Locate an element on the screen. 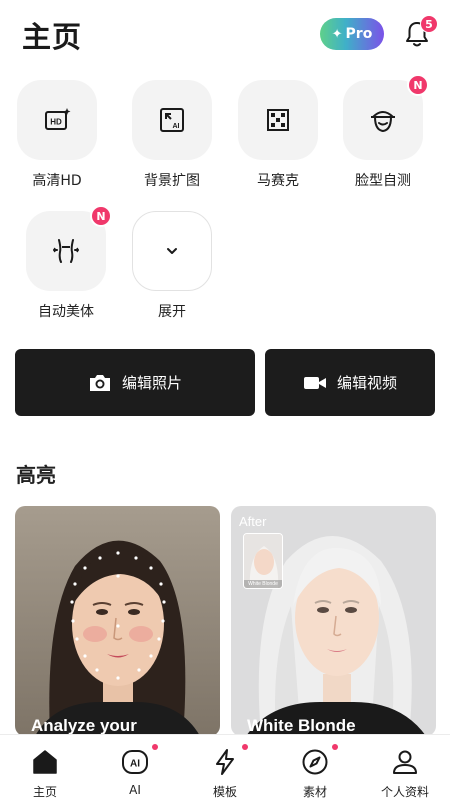  page-title: 主页 is located at coordinates (52, 37).